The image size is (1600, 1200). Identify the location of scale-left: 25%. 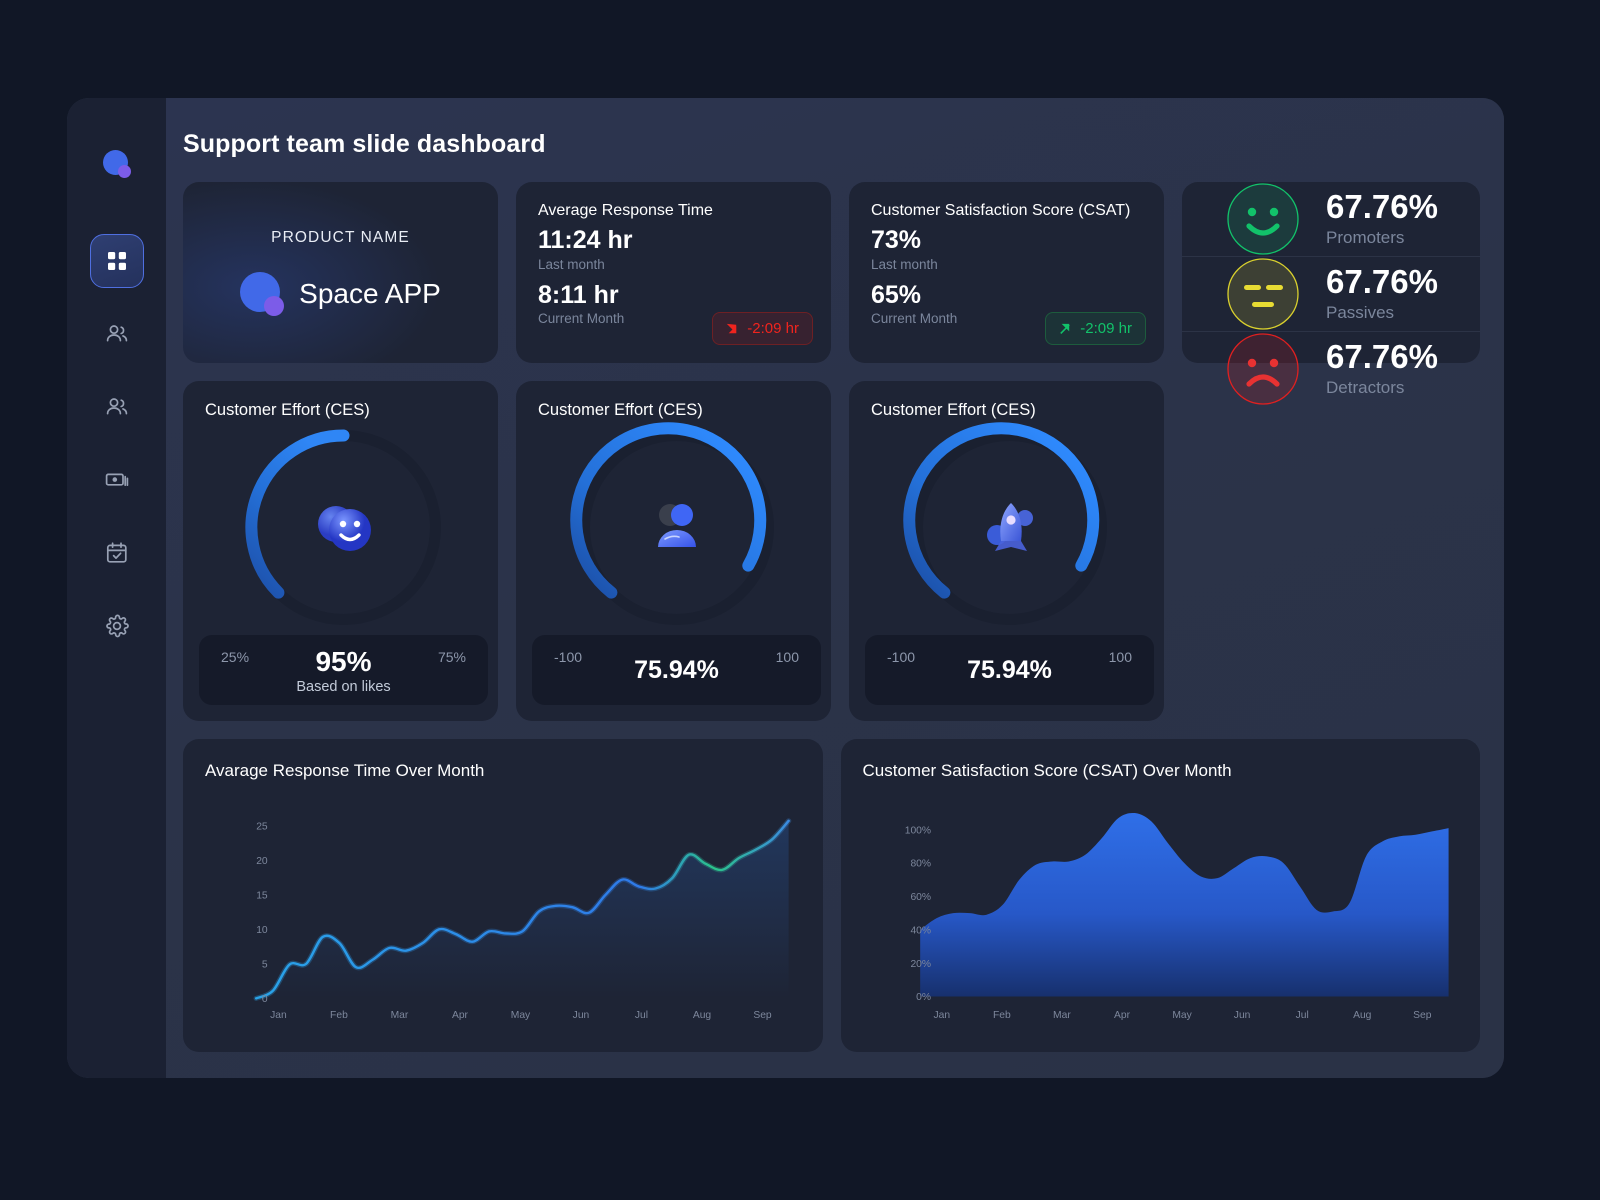
(235, 657).